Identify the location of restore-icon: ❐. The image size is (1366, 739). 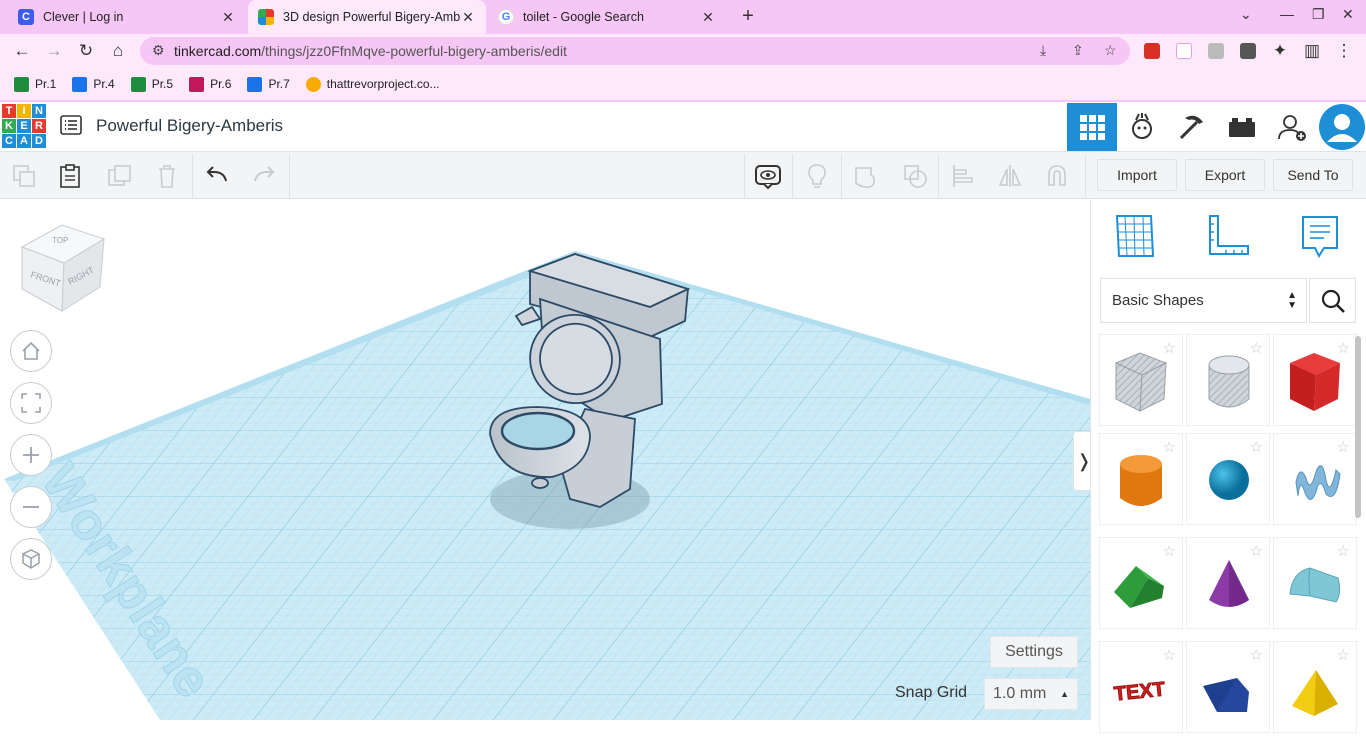
(1318, 14).